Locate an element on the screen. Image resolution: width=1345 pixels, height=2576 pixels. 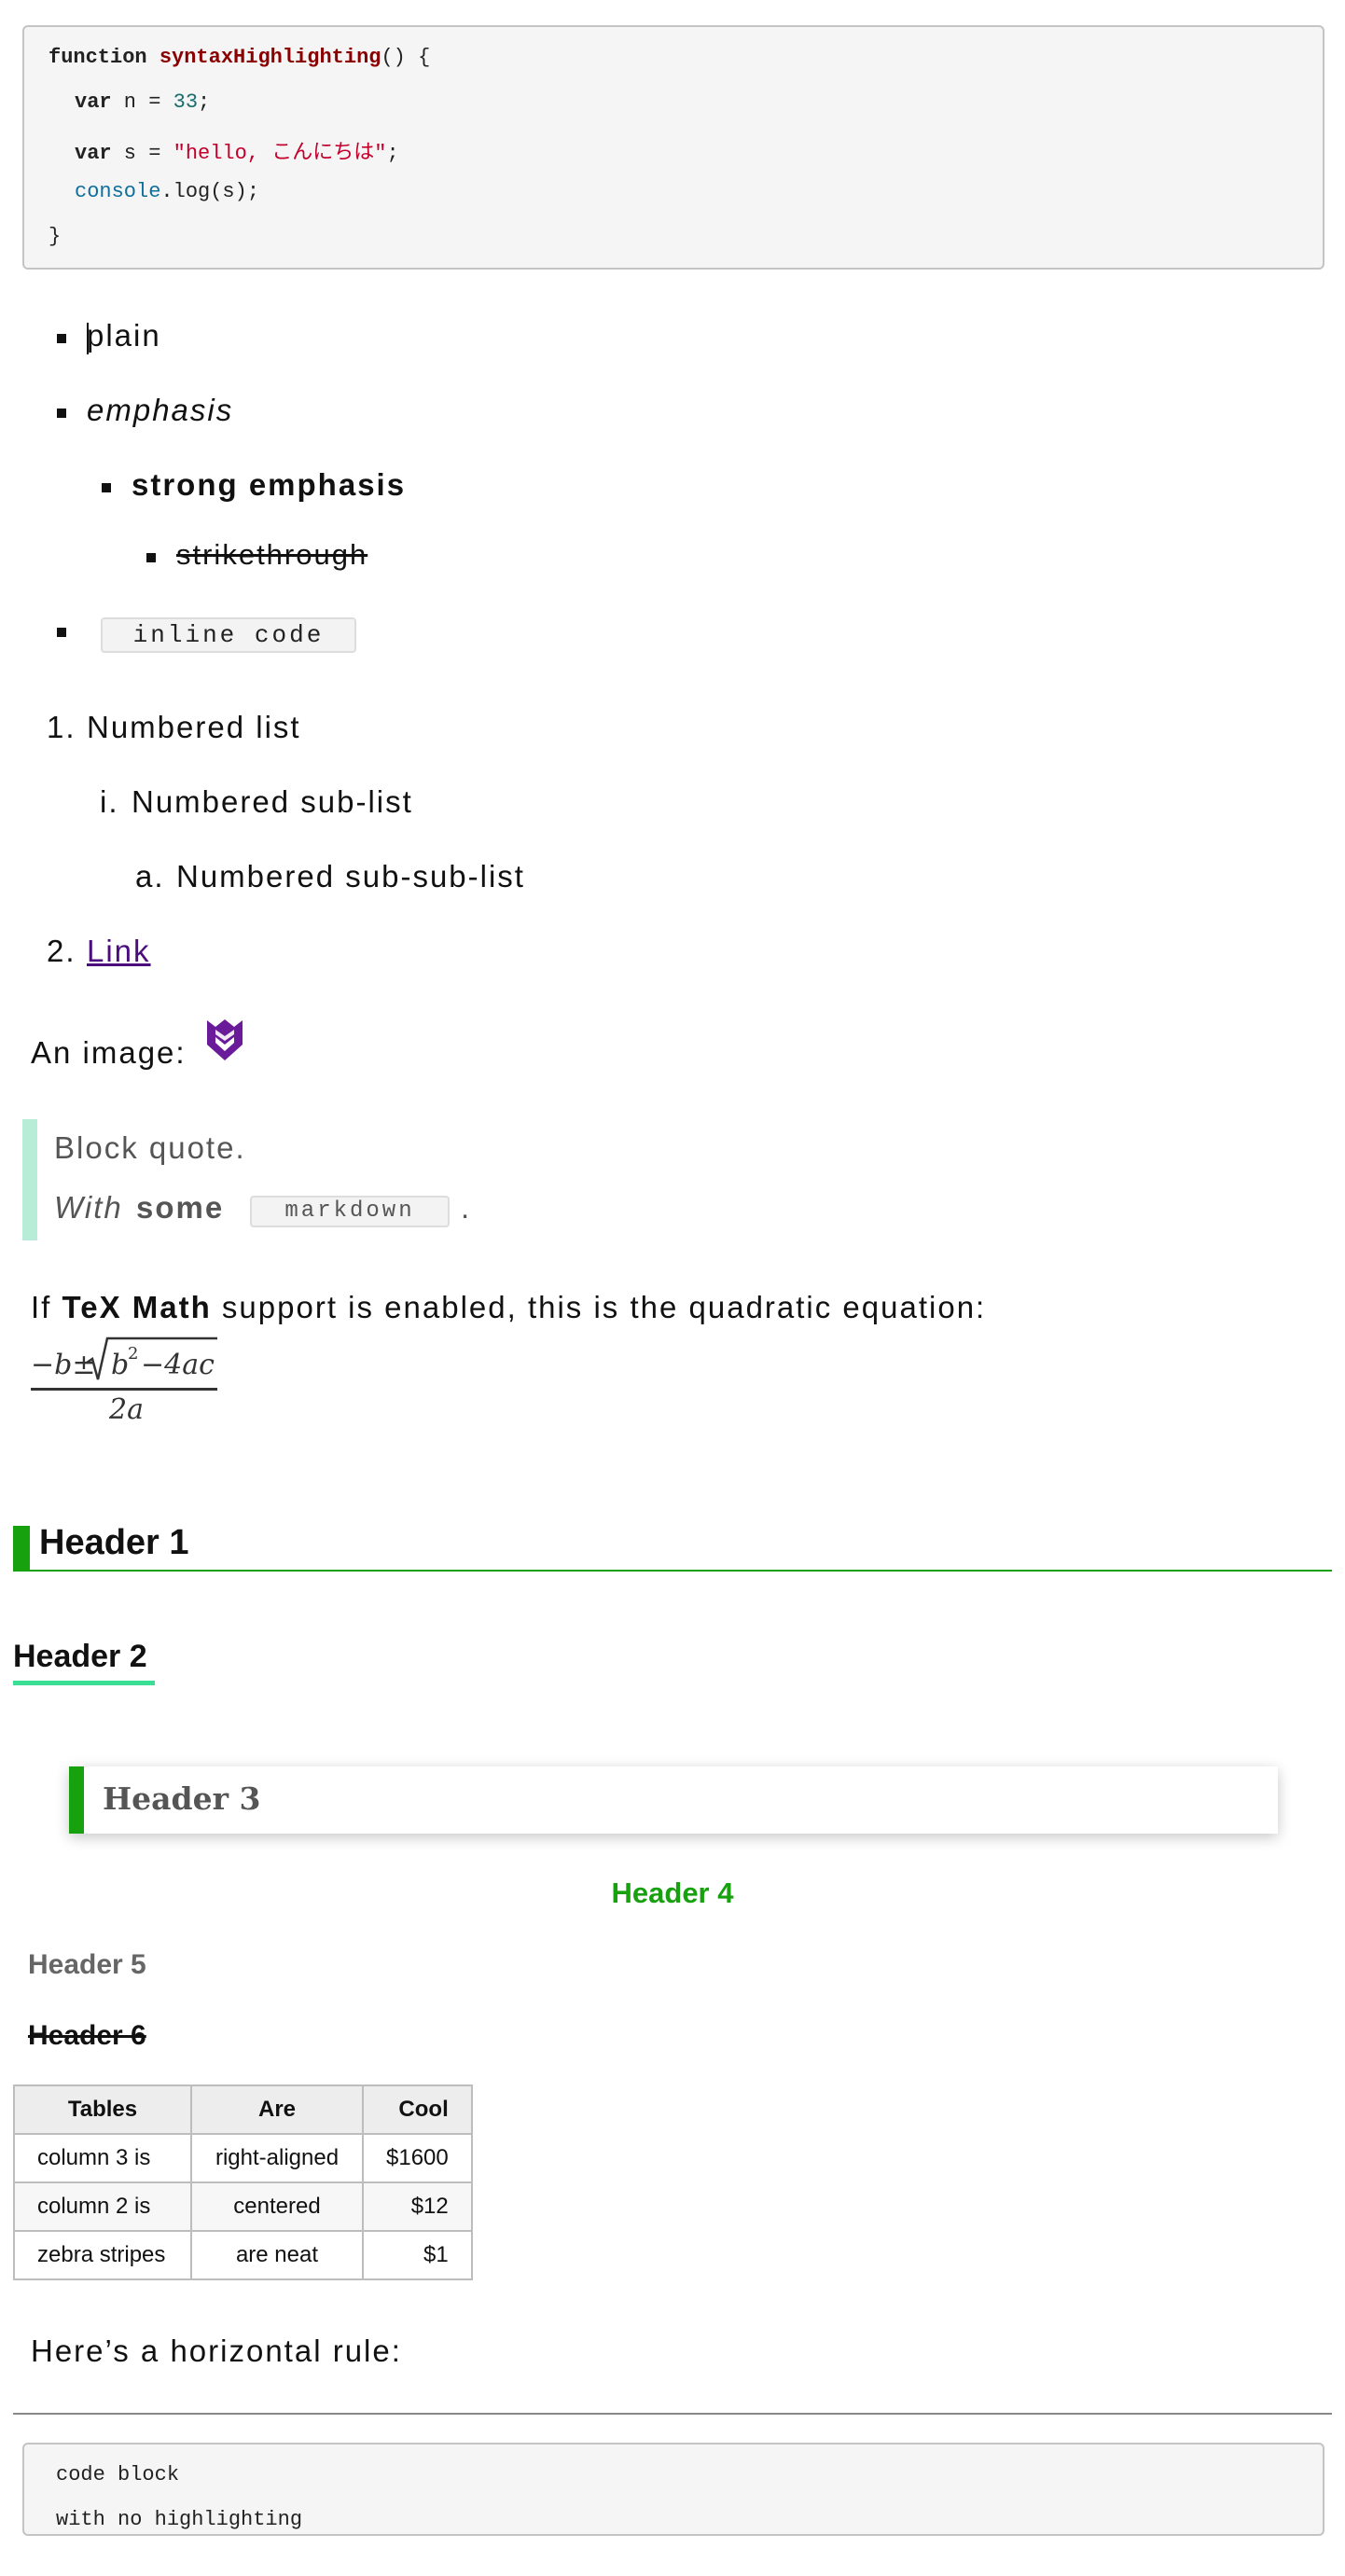
table-cell: right-aligned is located at coordinates (277, 2158).